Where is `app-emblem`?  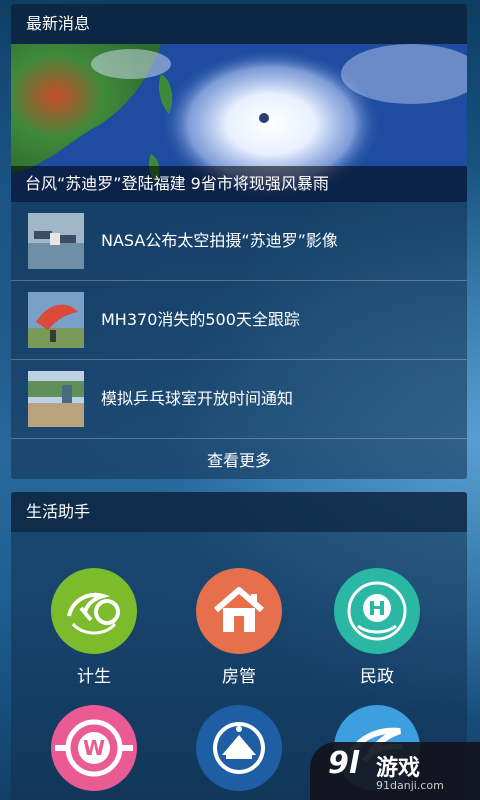 app-emblem is located at coordinates (239, 752).